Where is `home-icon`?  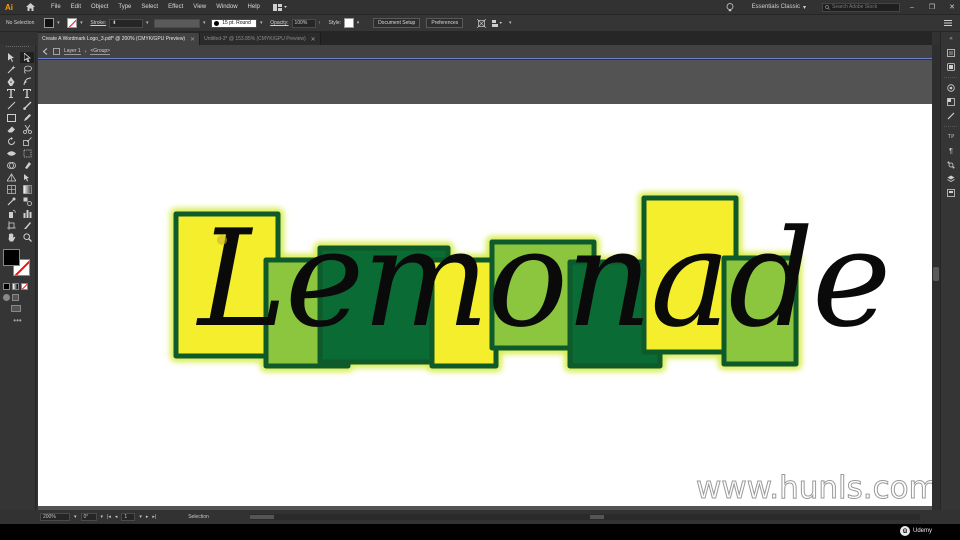 home-icon is located at coordinates (30, 7).